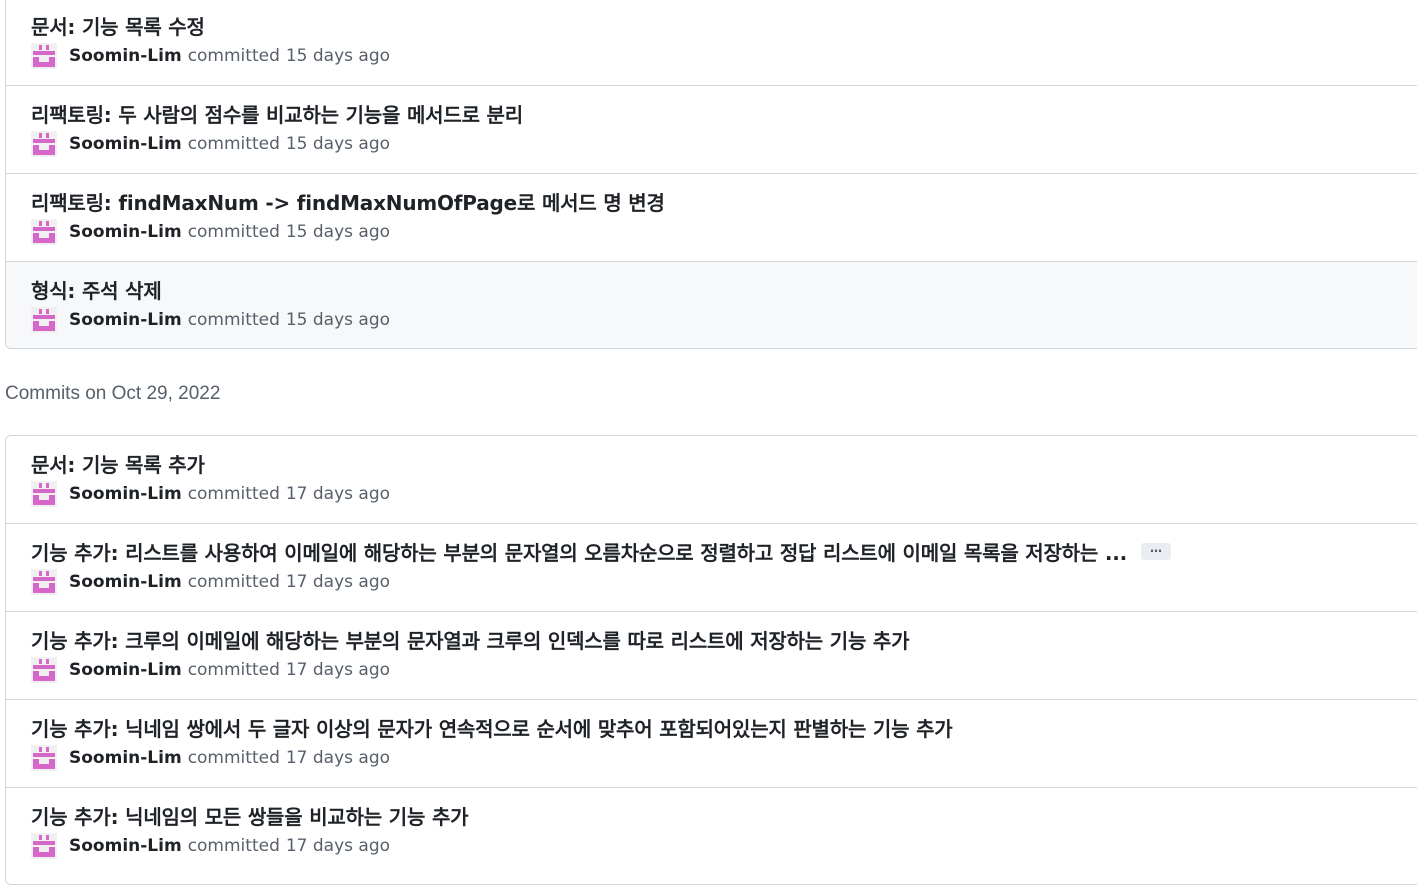 Image resolution: width=1417 pixels, height=885 pixels. What do you see at coordinates (277, 113) in the screenshot?
I see `commit-title: 리팩토링: 두 사람의 점수를 비교하는 기능을 메서드로 분리` at bounding box center [277, 113].